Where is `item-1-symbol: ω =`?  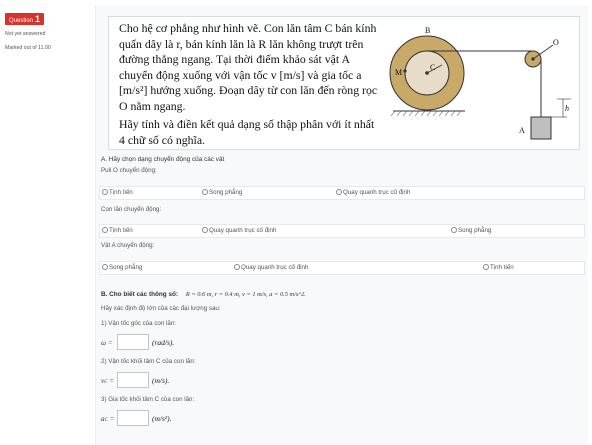 item-1-symbol: ω = is located at coordinates (107, 343).